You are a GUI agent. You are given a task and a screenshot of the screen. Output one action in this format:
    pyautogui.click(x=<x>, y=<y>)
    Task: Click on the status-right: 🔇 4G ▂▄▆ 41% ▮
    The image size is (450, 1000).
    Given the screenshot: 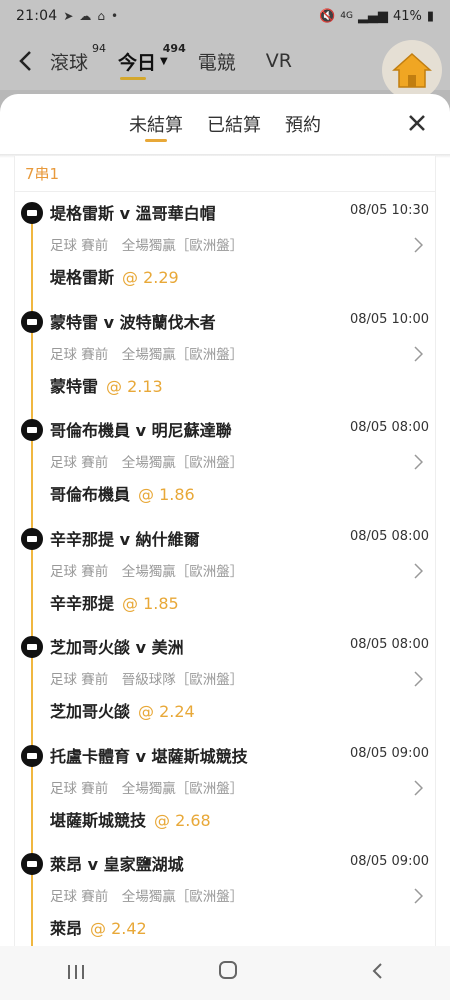 What is the action you would take?
    pyautogui.click(x=376, y=16)
    